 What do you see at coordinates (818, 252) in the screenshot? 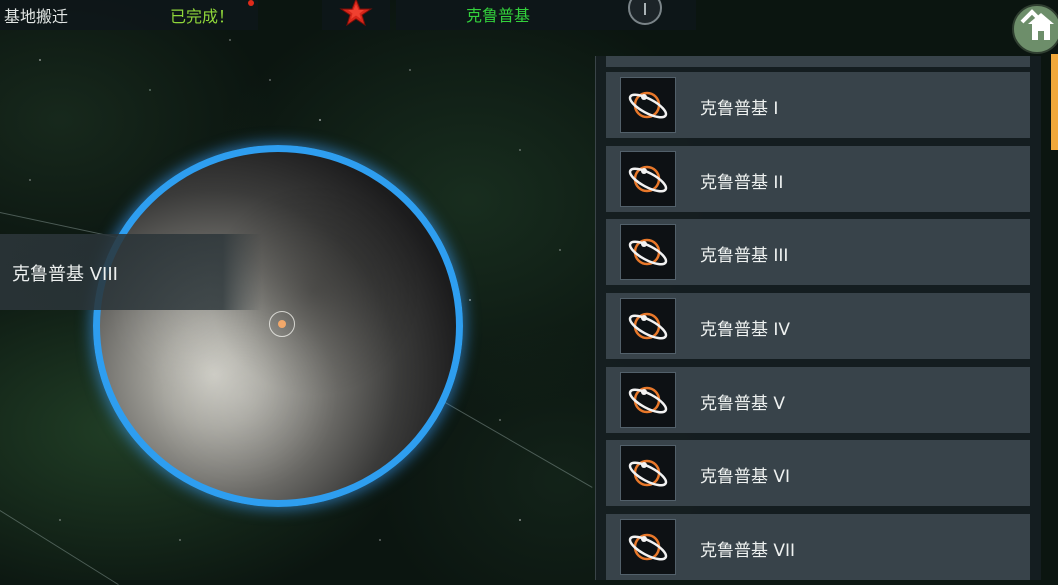
I see `planet-list-item: 克鲁普基 III` at bounding box center [818, 252].